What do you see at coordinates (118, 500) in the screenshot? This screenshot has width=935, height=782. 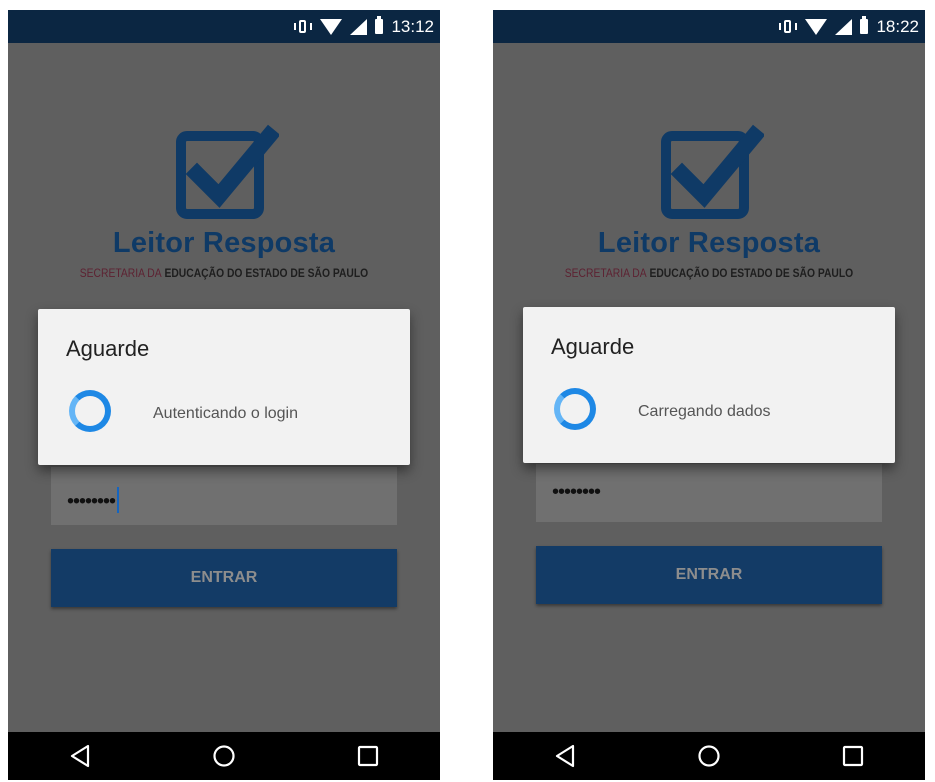 I see `text-caret` at bounding box center [118, 500].